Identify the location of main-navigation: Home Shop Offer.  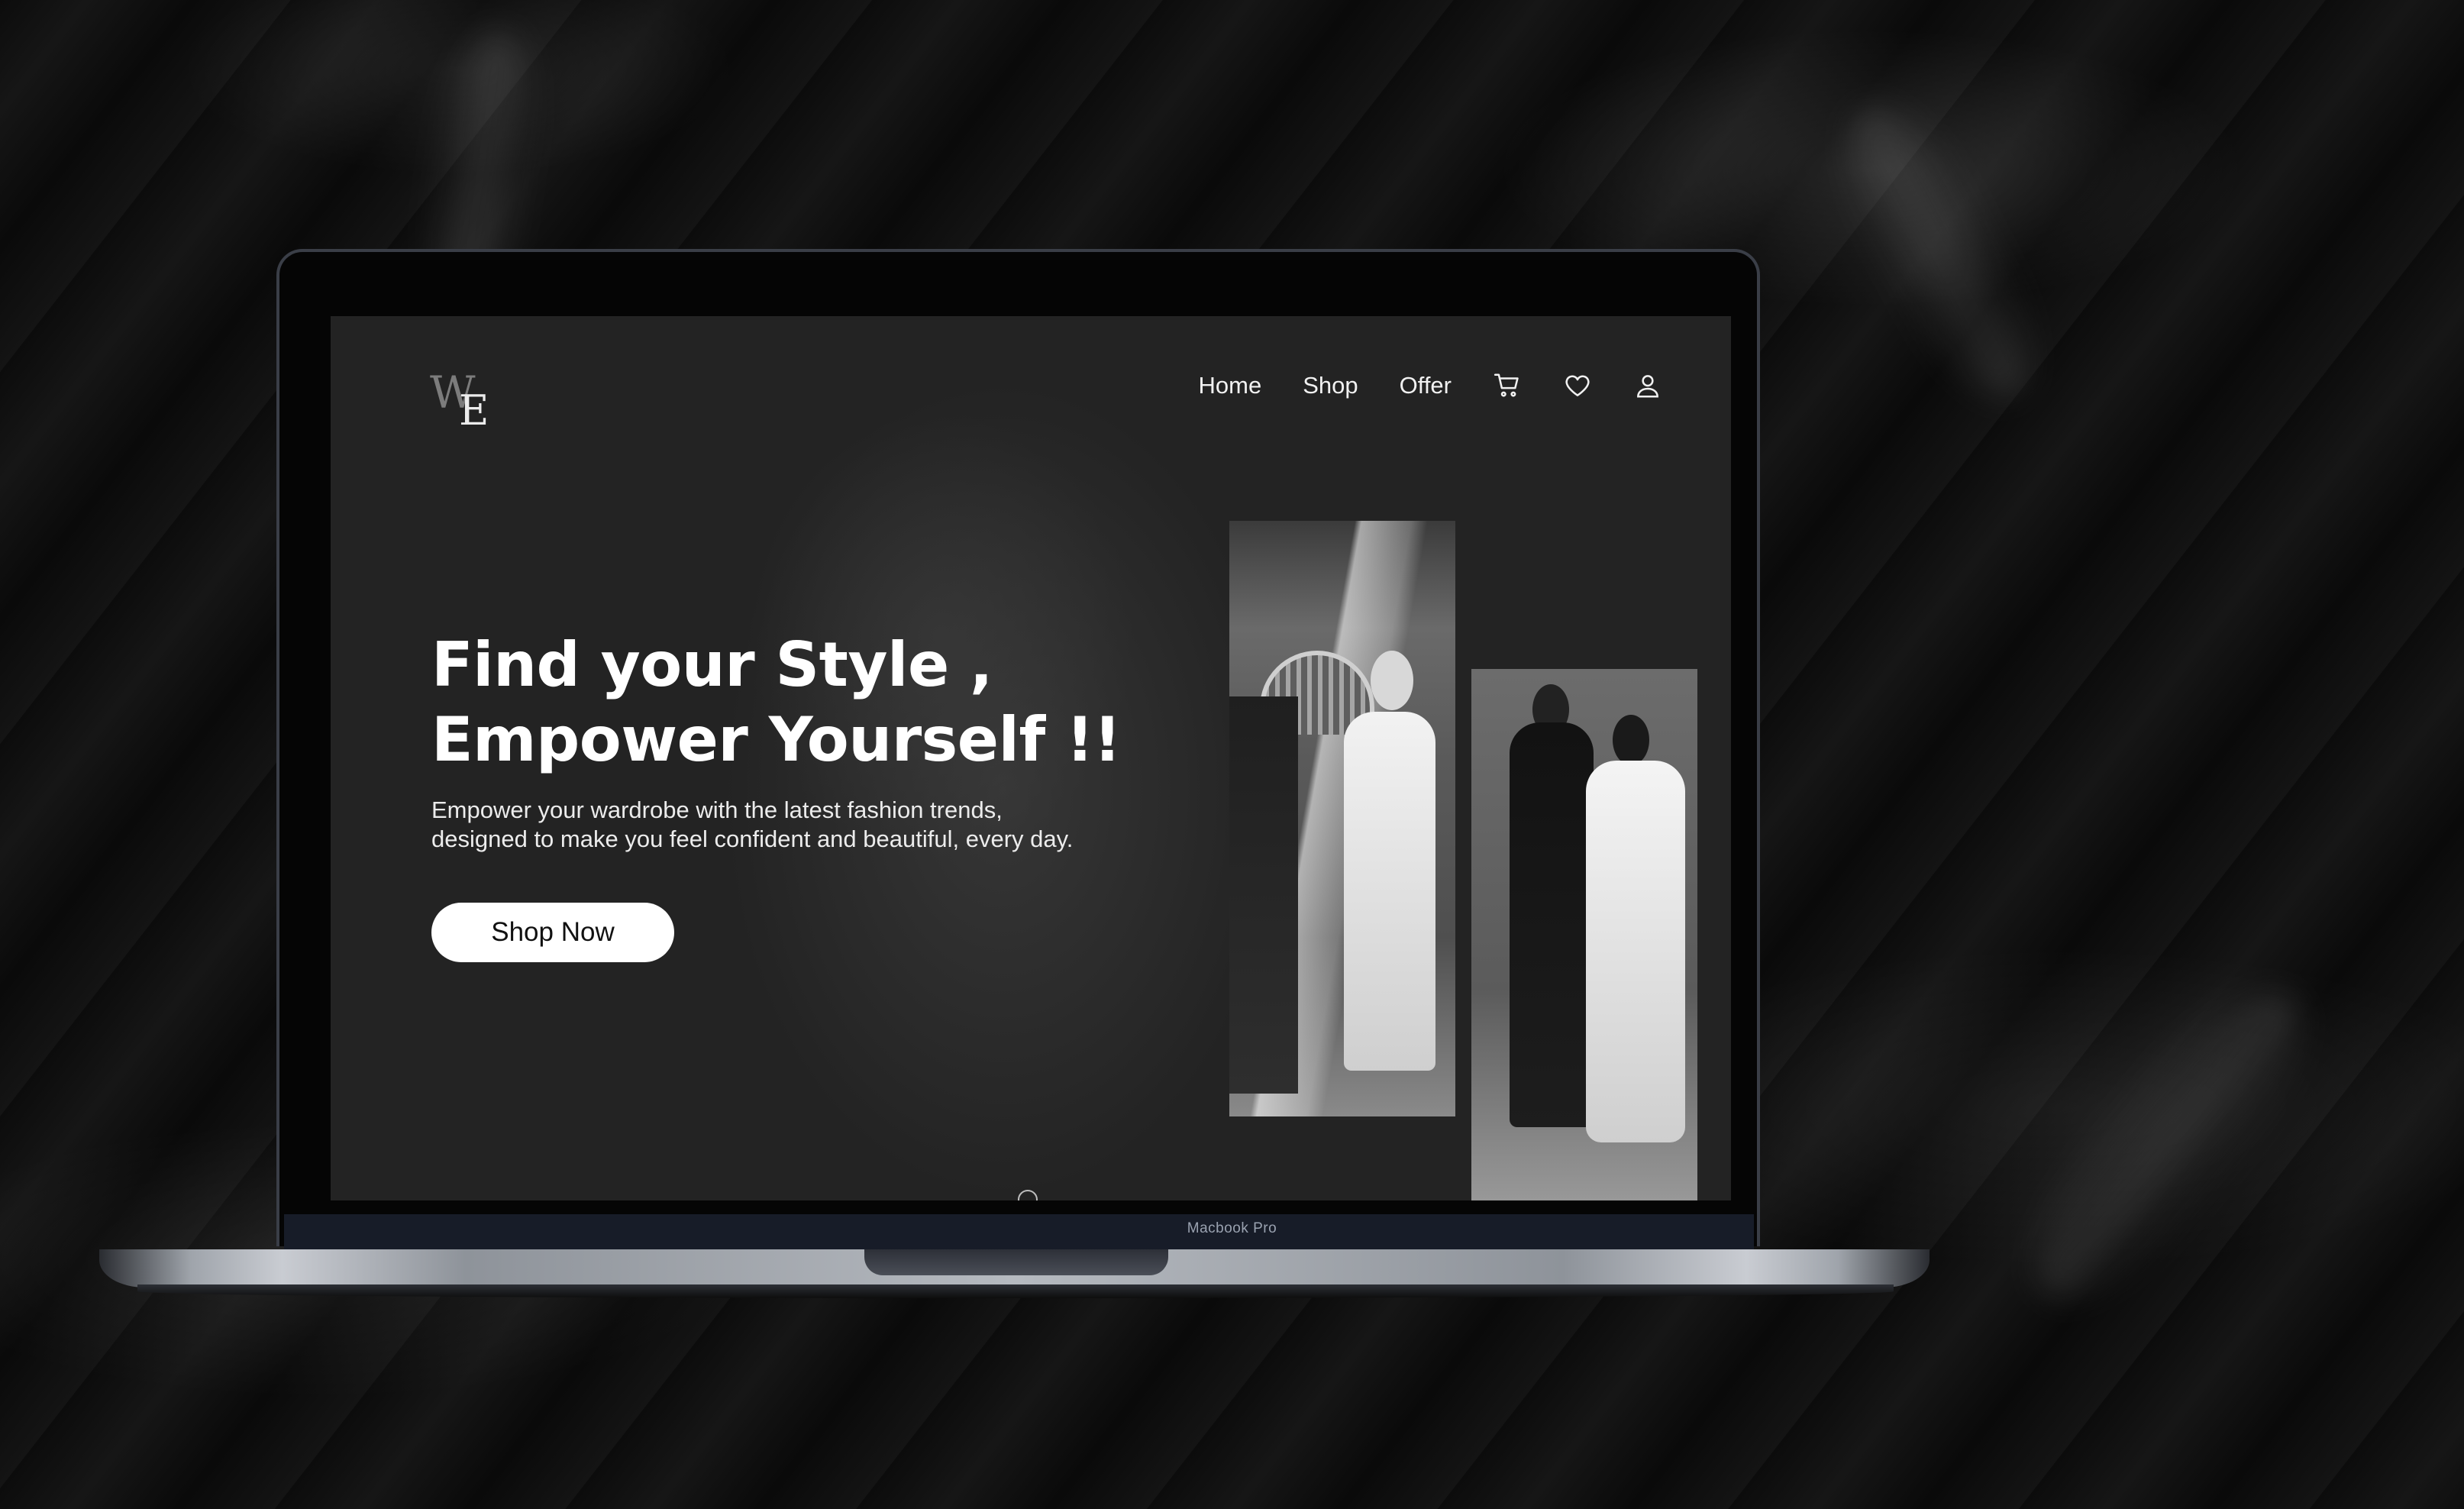
(1430, 385).